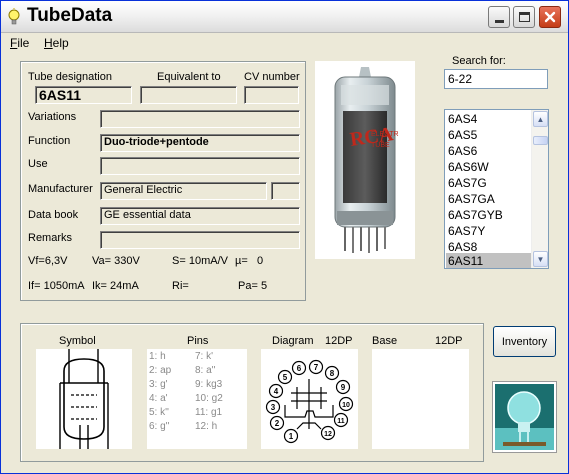 The image size is (569, 474). Describe the element at coordinates (70, 15) in the screenshot. I see `window-title: TubeData` at that location.